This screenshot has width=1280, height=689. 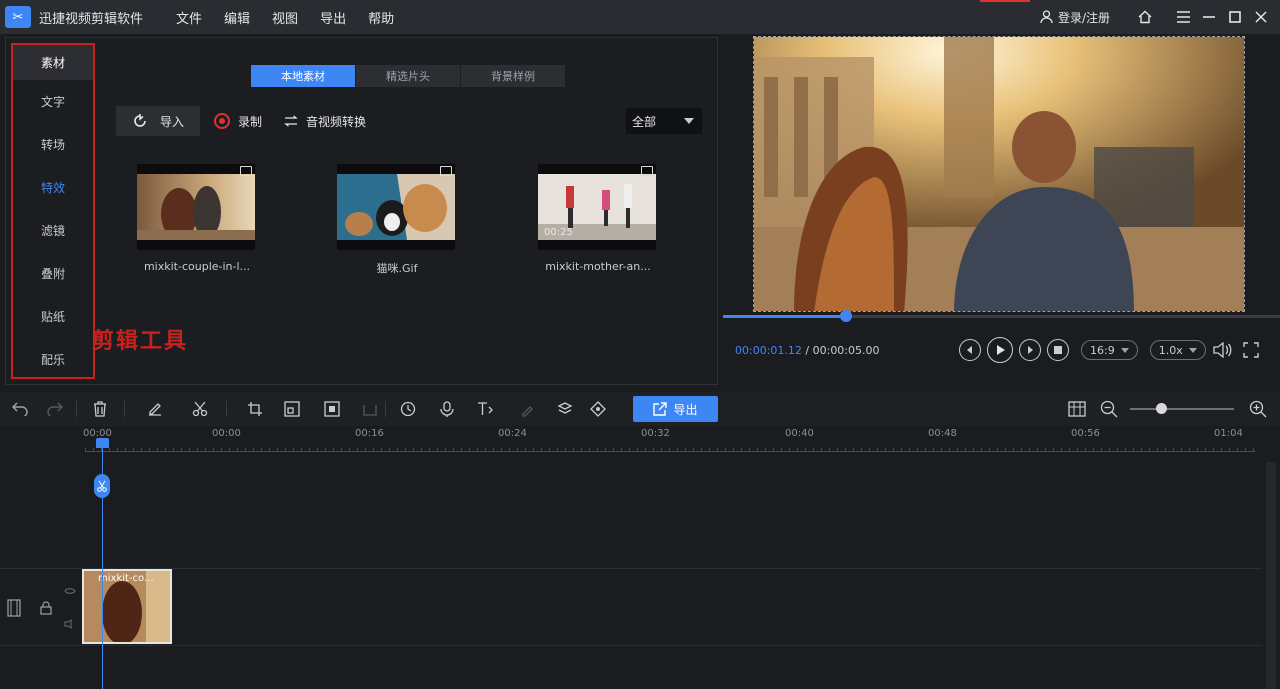 What do you see at coordinates (1046, 17) in the screenshot?
I see `user-icon` at bounding box center [1046, 17].